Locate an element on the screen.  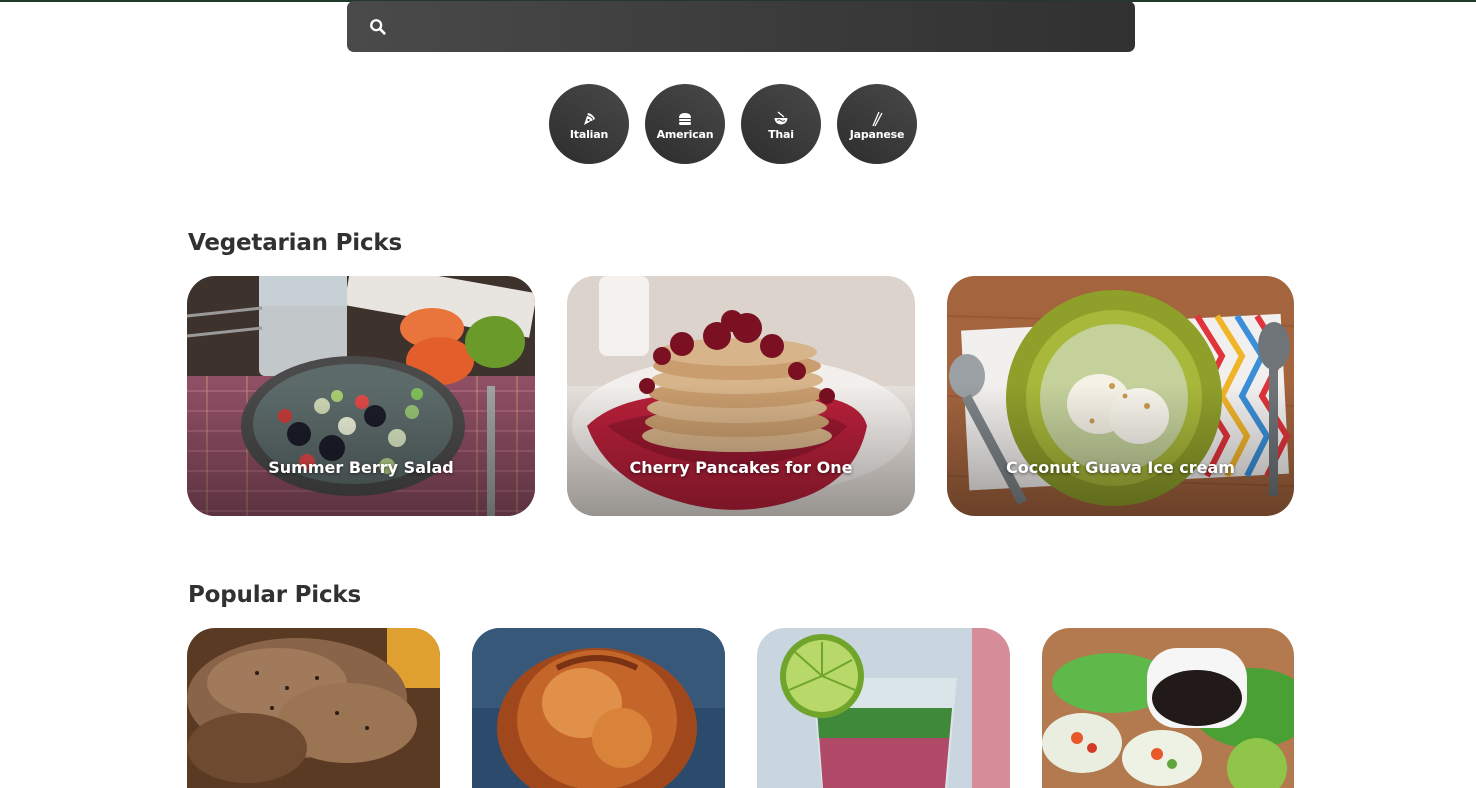
noodle-bowl-icon is located at coordinates (781, 118).